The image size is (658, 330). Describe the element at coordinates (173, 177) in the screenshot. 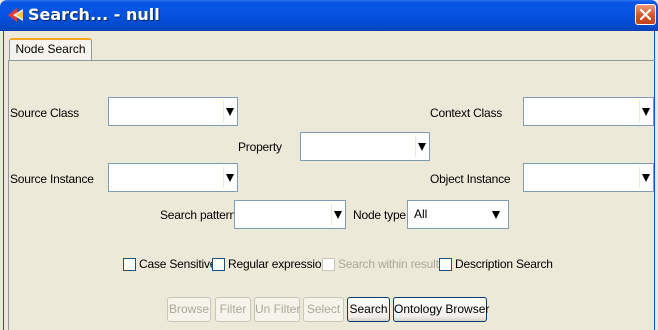

I see `source-instance-combo` at that location.